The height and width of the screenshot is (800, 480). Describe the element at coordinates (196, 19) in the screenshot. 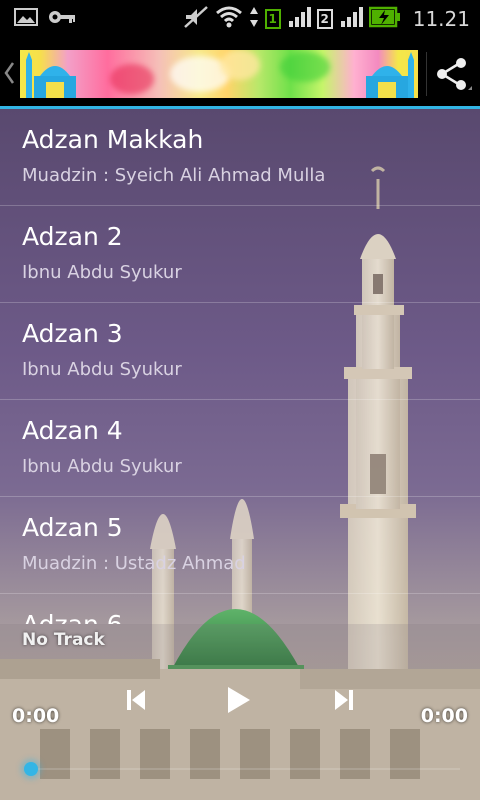

I see `muted-icon` at that location.